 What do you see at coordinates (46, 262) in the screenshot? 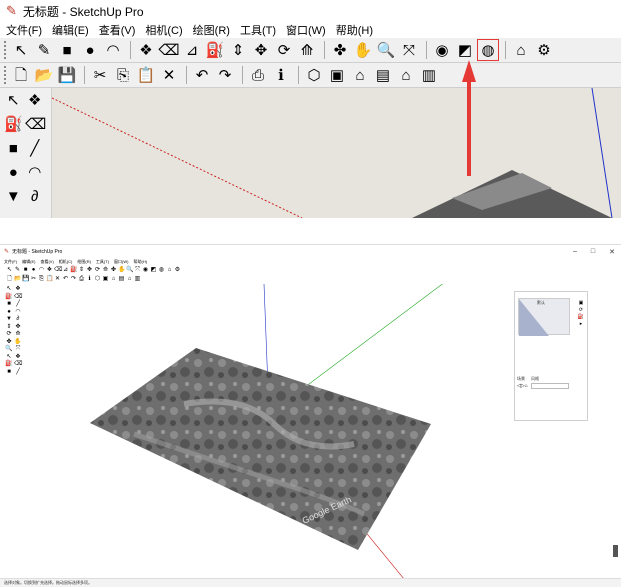
I see `menu-view: 查看(V)` at bounding box center [46, 262].